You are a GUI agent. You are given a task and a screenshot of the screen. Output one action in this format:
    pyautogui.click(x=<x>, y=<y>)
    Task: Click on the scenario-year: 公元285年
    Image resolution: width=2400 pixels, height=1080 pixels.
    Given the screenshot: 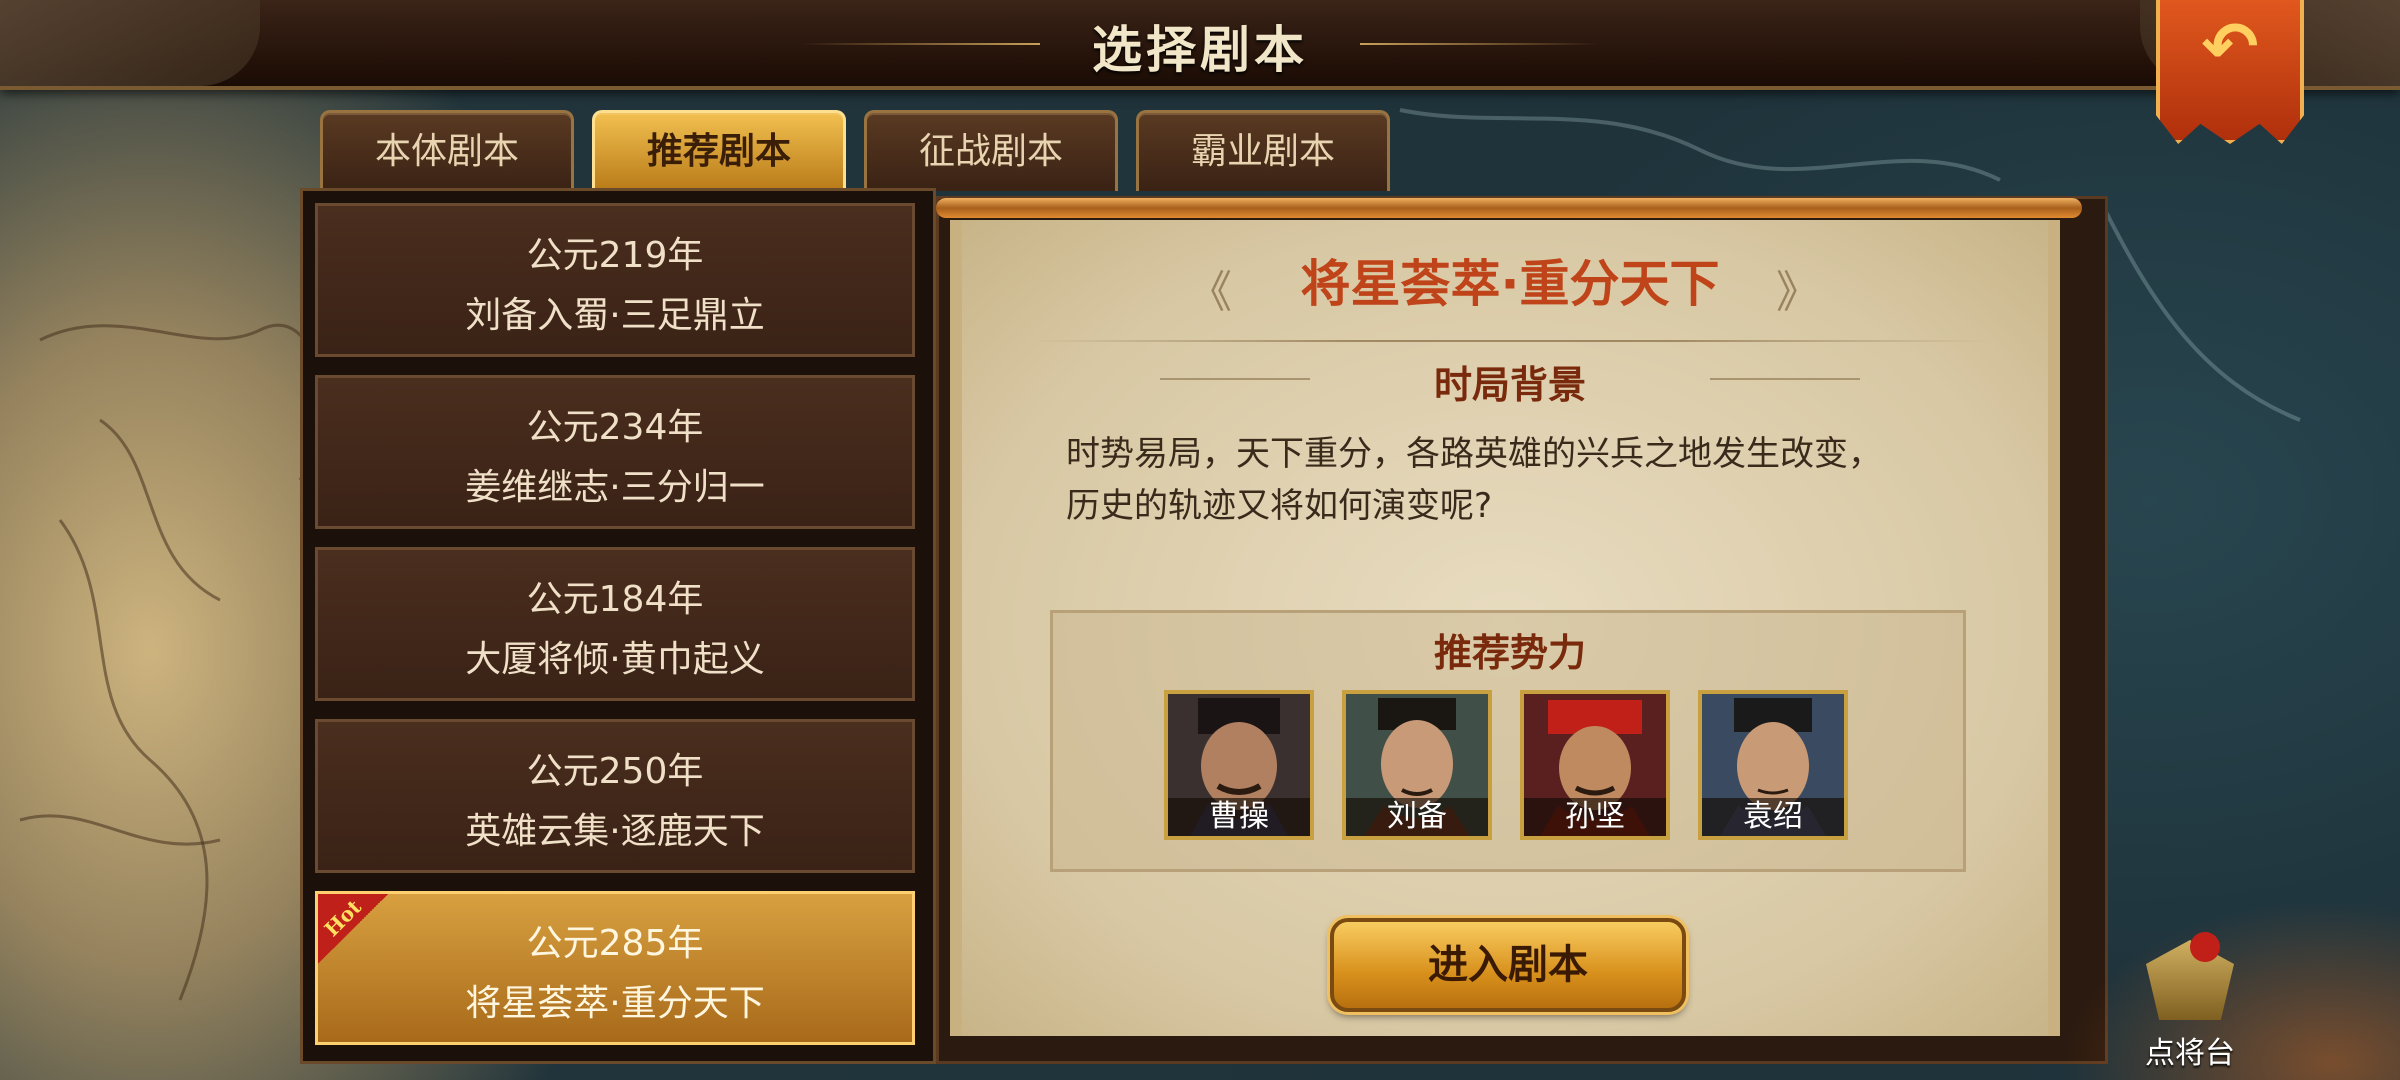 What is the action you would take?
    pyautogui.click(x=615, y=943)
    